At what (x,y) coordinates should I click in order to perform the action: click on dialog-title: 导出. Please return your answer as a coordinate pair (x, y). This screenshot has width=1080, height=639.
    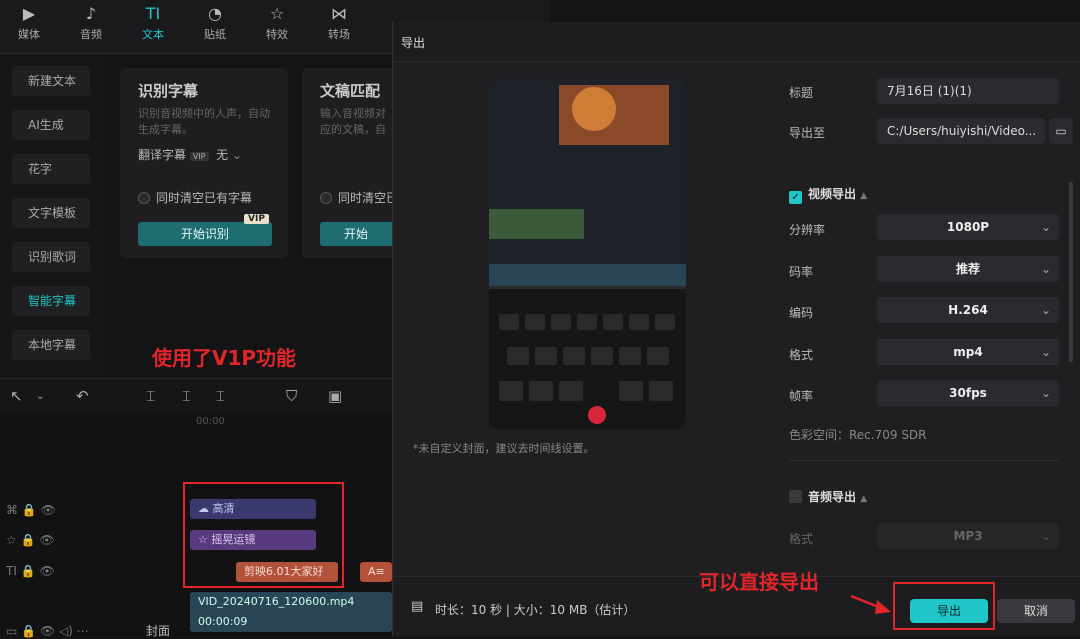
    Looking at the image, I should click on (413, 43).